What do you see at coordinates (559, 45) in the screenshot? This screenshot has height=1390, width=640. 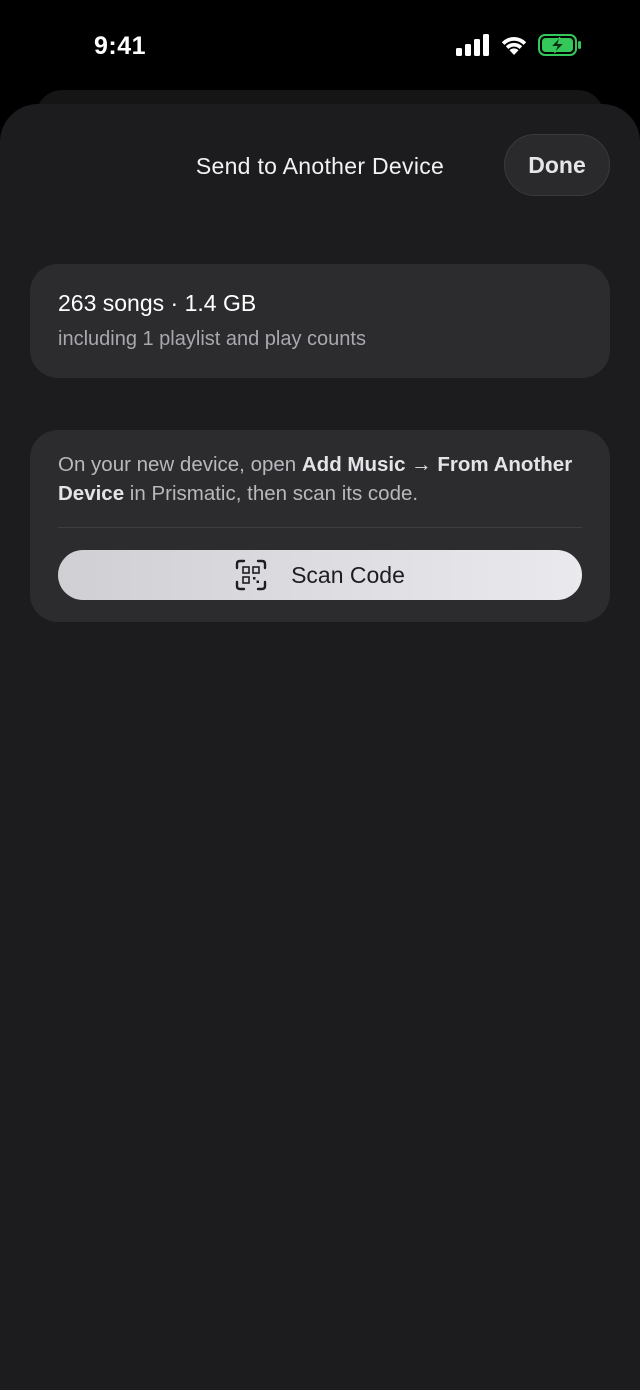 I see `battery-charging-icon` at bounding box center [559, 45].